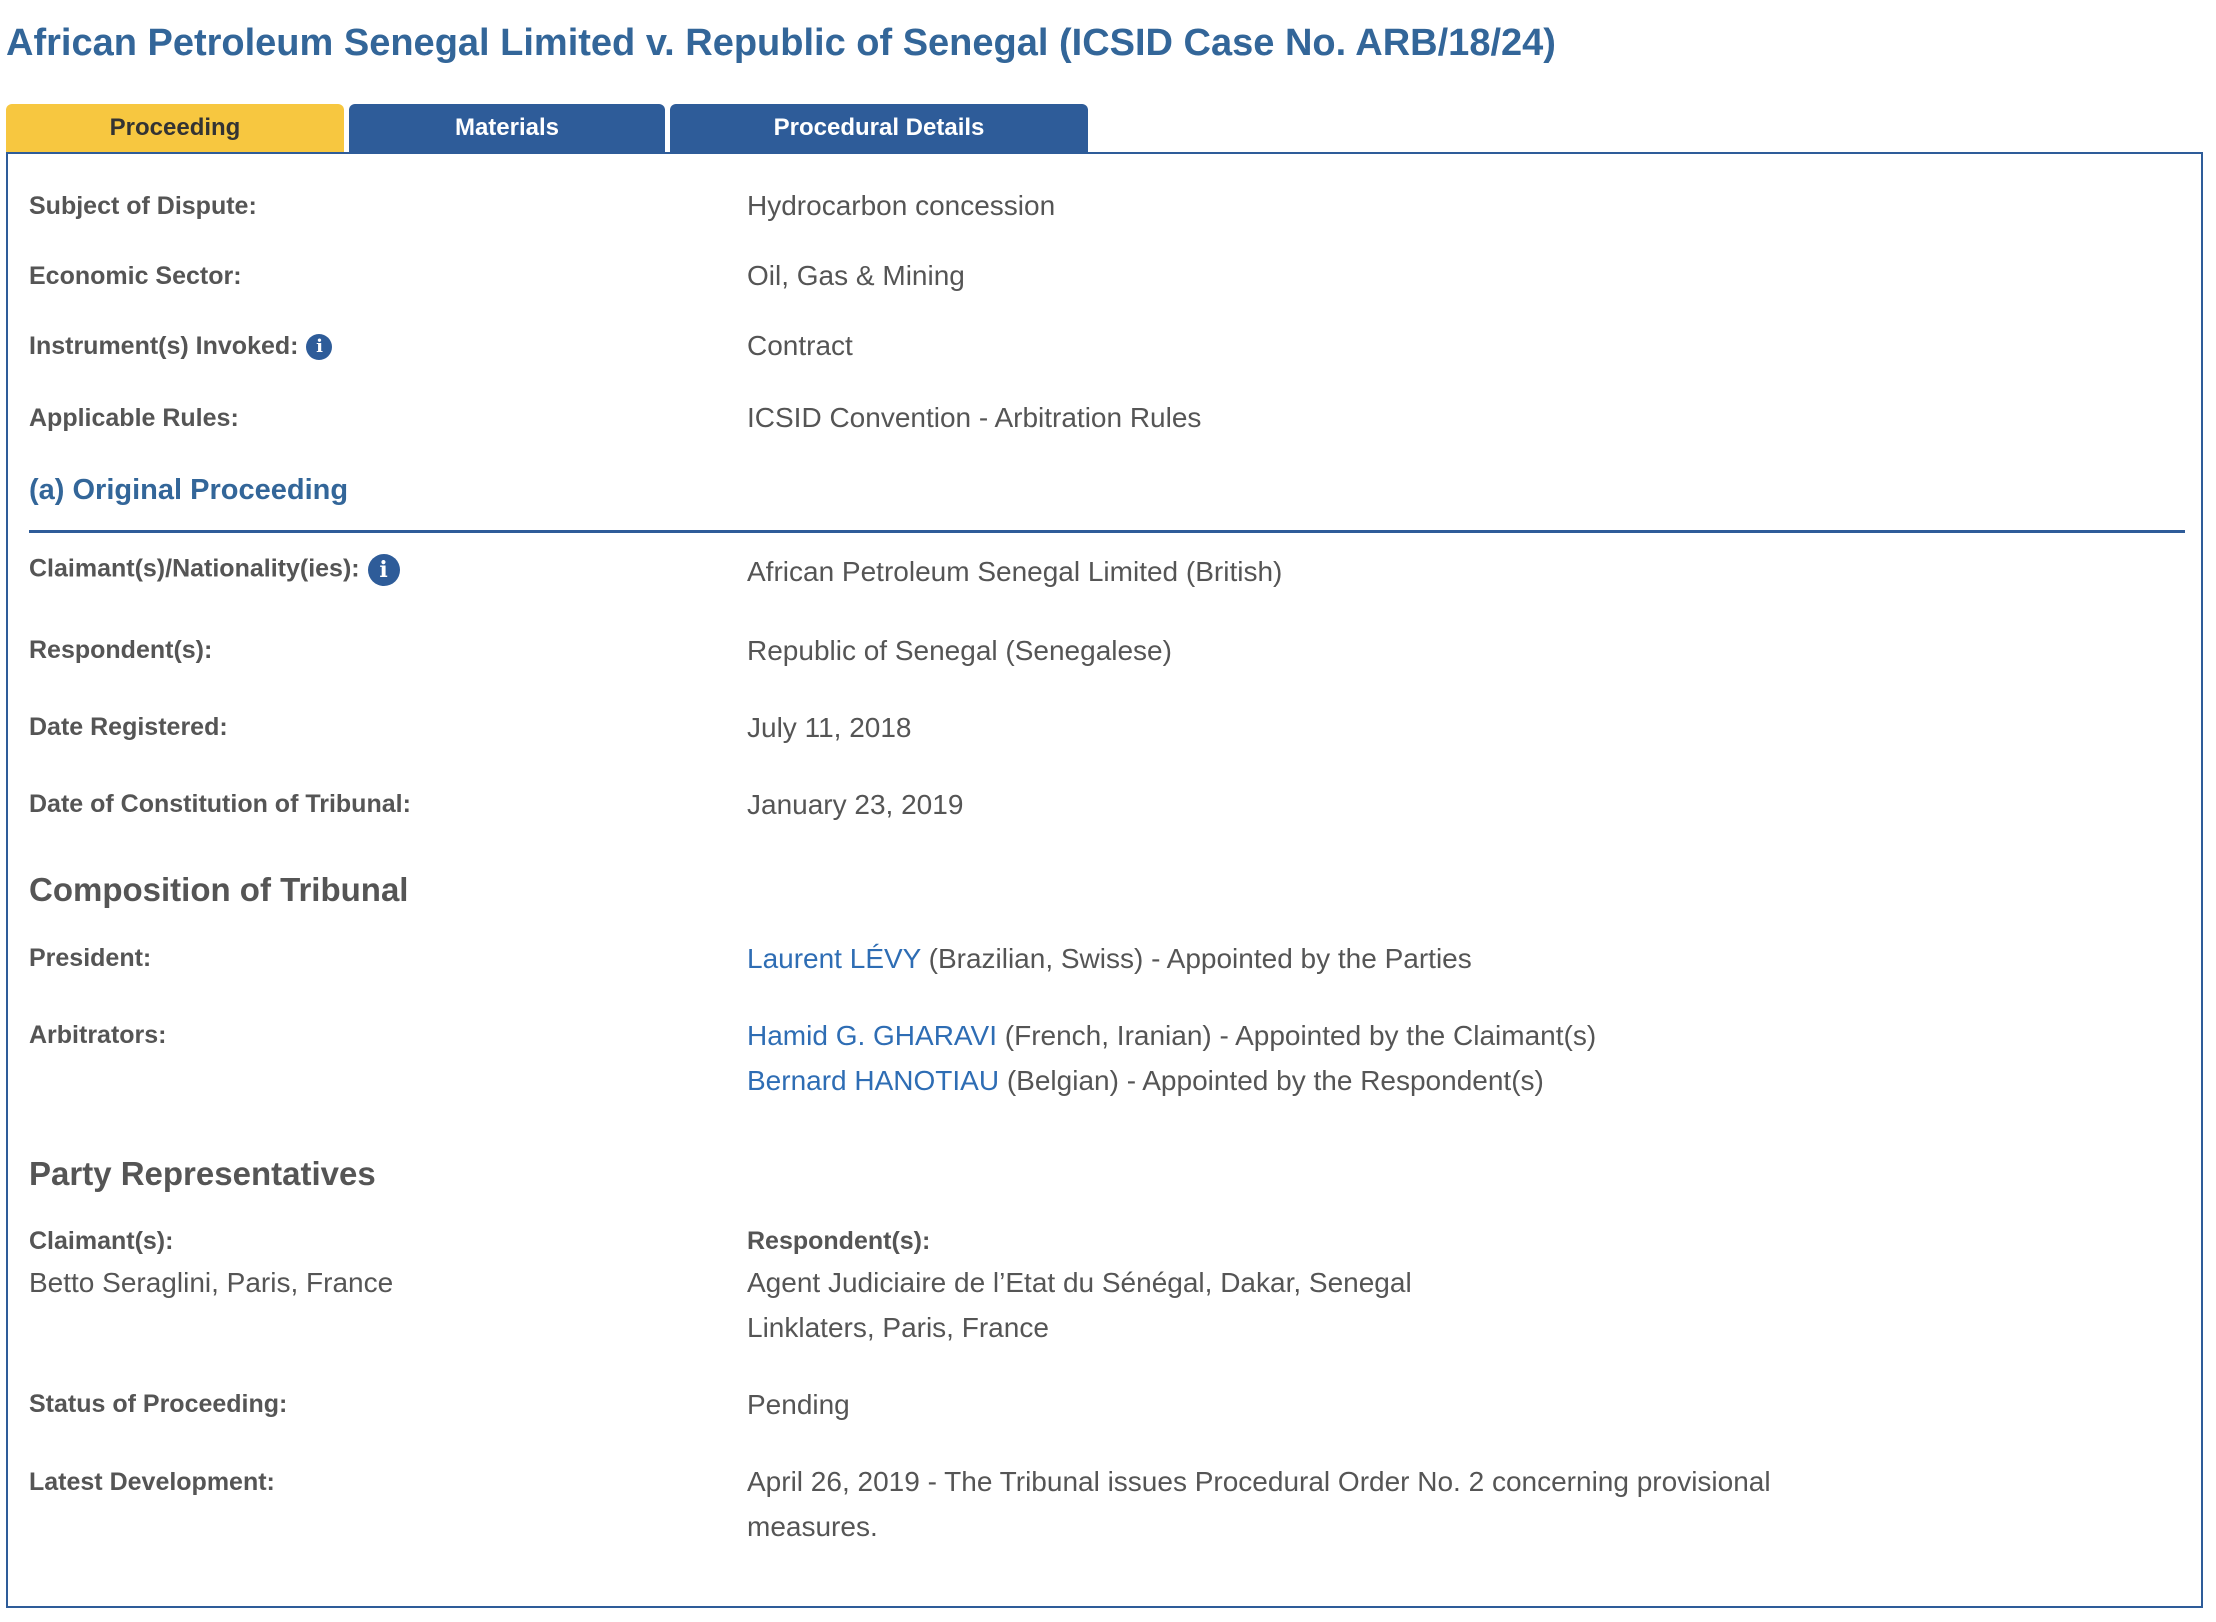 This screenshot has height=1622, width=2216. I want to click on arbitrator-link: Bernard HANOTIAU, so click(873, 1080).